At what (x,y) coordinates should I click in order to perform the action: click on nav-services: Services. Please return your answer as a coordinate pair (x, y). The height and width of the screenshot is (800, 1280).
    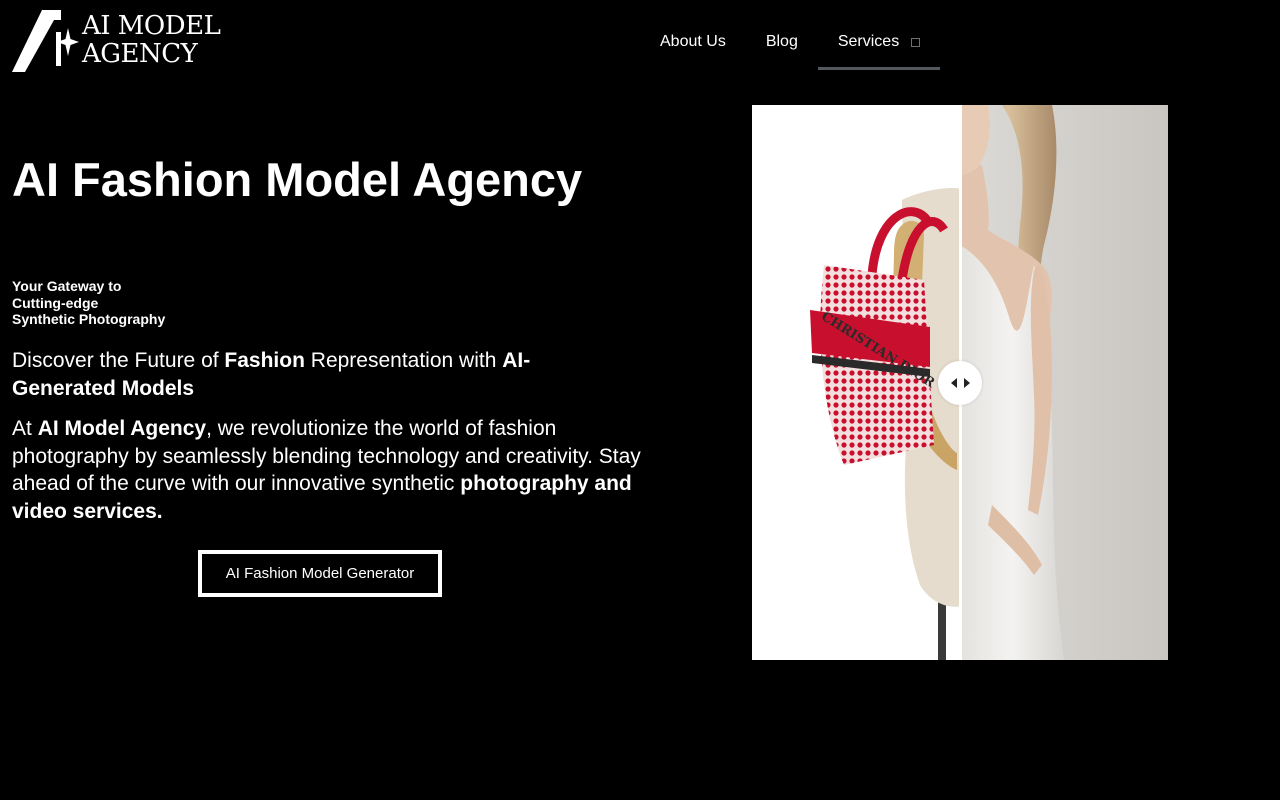
    Looking at the image, I should click on (879, 45).